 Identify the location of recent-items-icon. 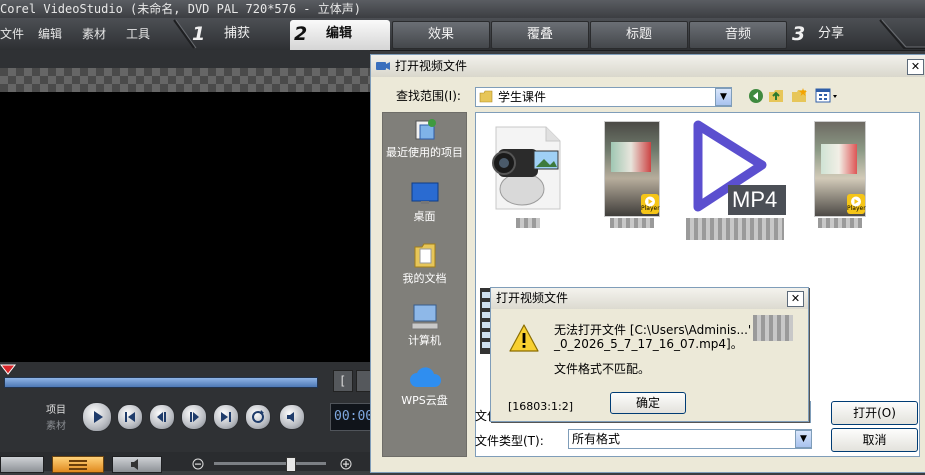
(425, 129).